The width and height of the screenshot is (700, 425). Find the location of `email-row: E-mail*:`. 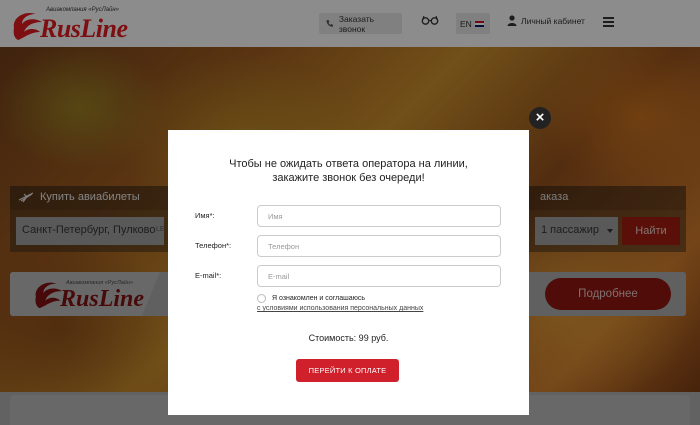

email-row: E-mail*: is located at coordinates (350, 276).